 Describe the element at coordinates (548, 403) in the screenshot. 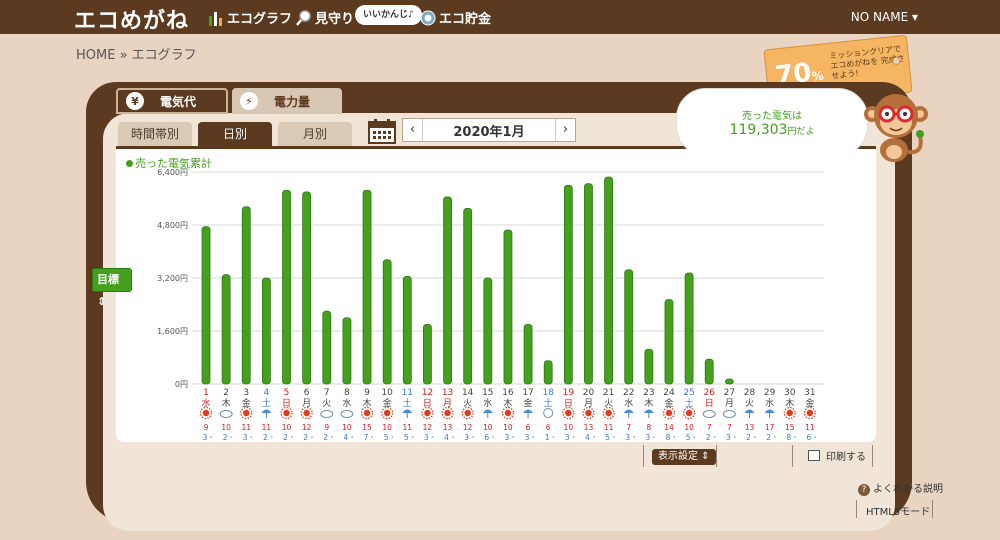

I see `weekday-label: 土` at that location.